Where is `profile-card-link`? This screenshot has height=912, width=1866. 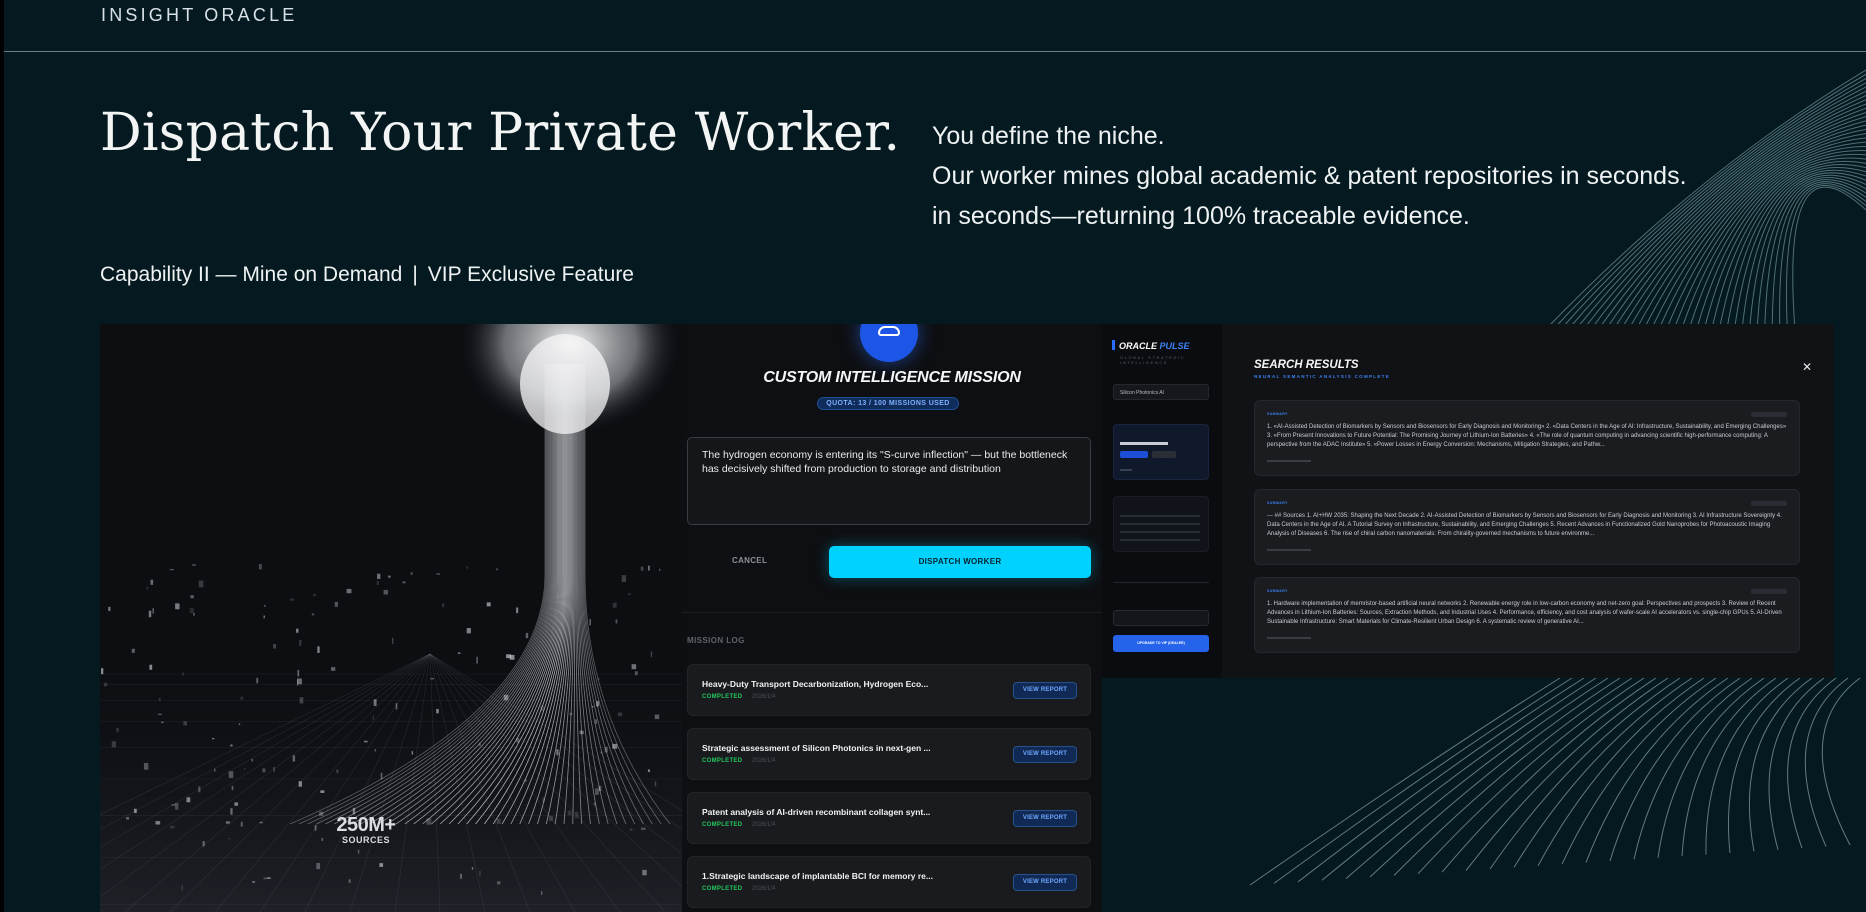
profile-card-link is located at coordinates (1126, 470).